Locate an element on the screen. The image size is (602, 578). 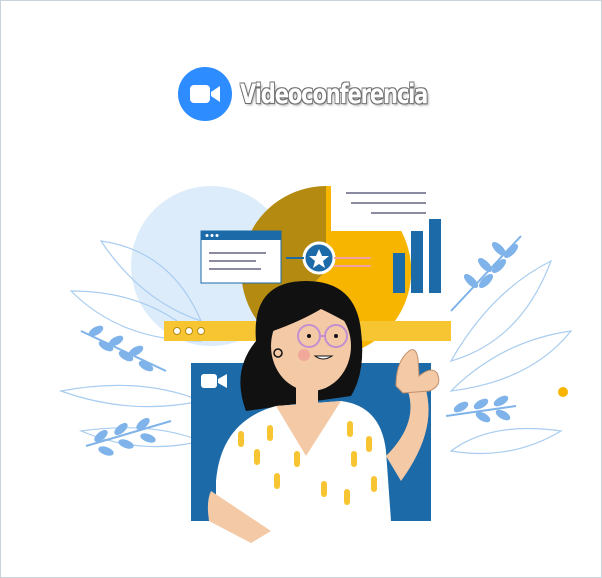
right-leaves is located at coordinates (511, 357).